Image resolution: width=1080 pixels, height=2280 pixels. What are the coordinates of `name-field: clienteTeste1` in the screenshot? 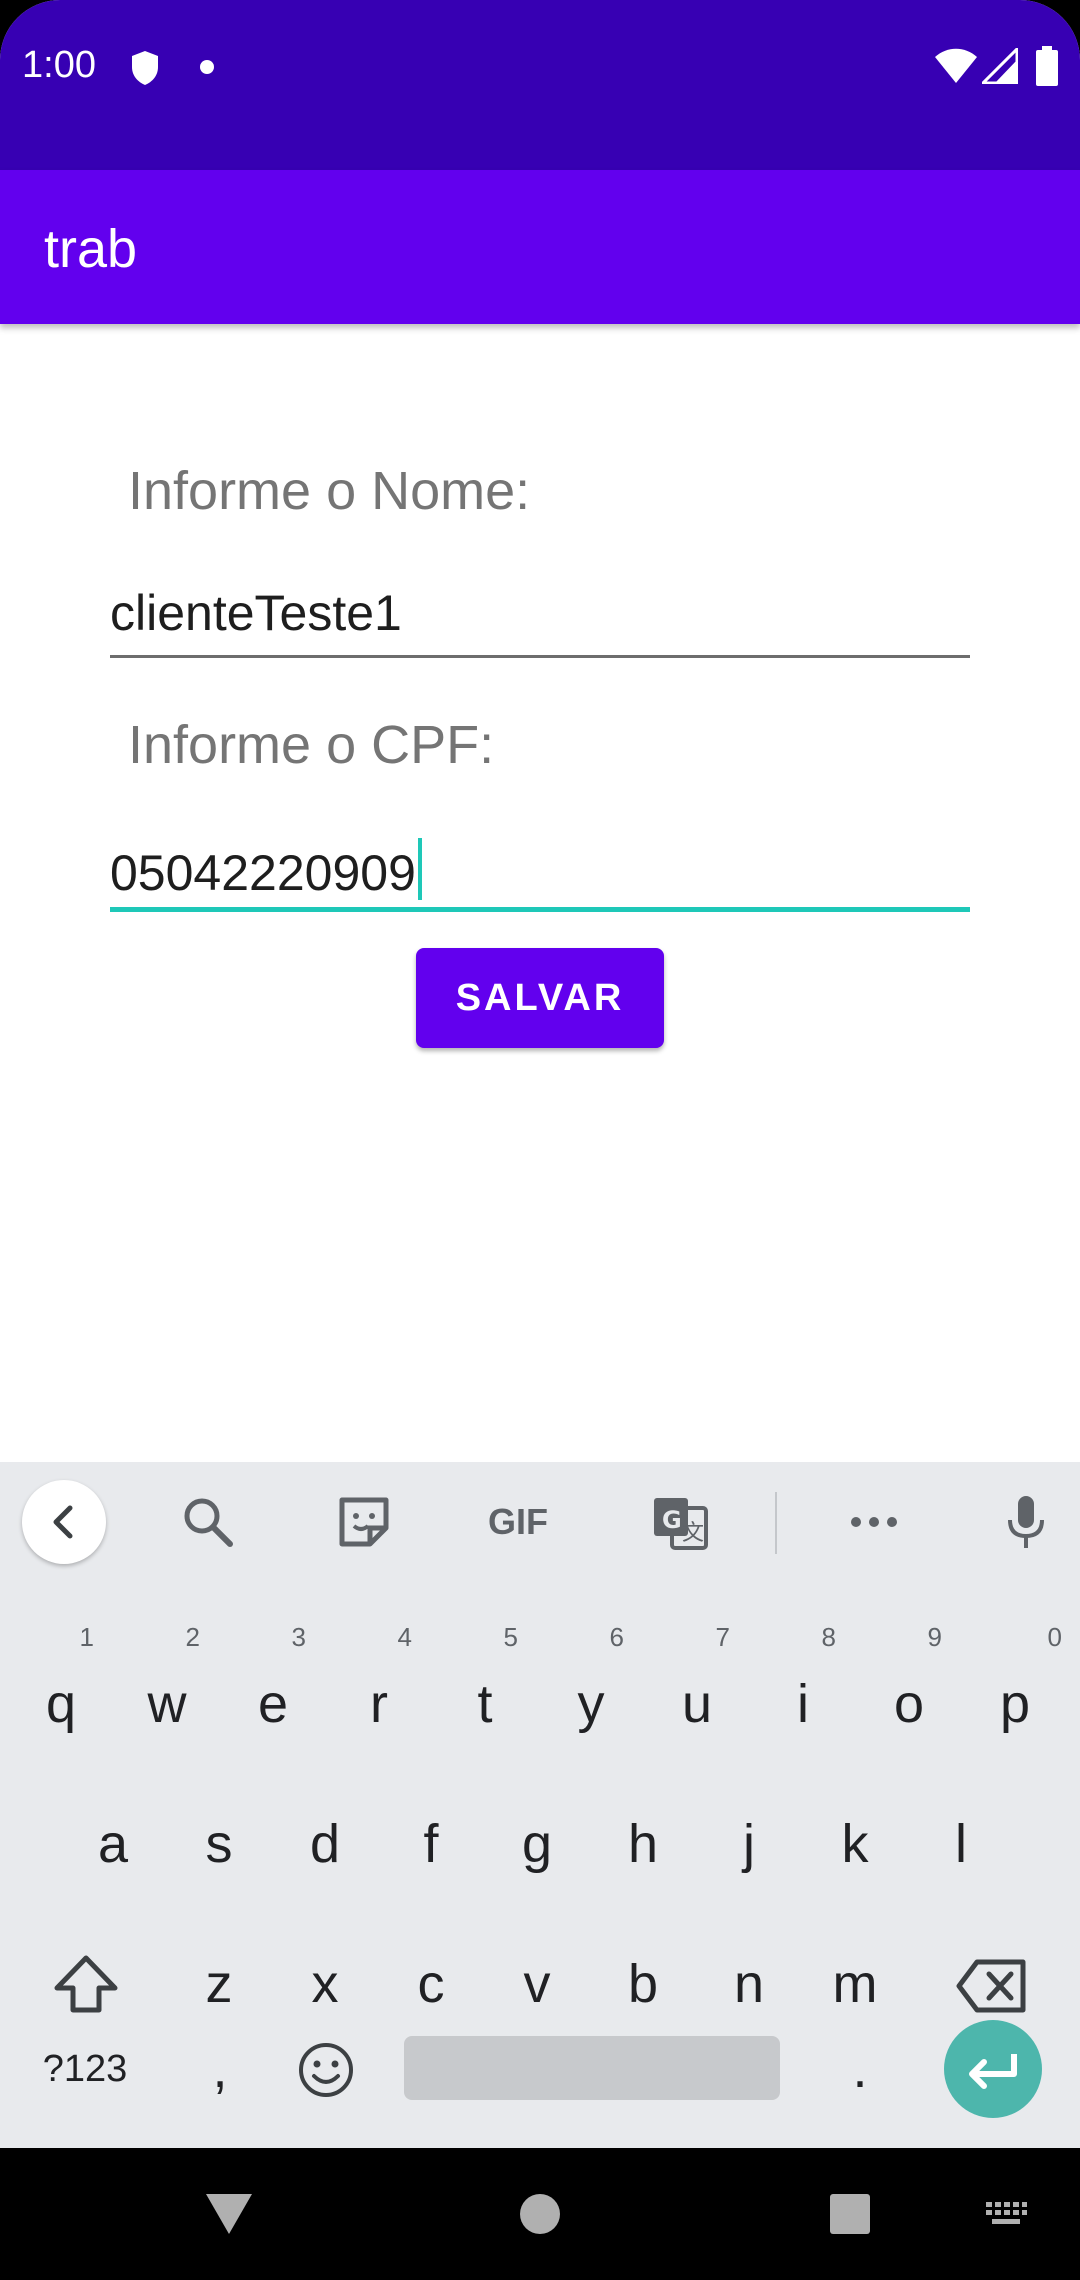 It's located at (540, 614).